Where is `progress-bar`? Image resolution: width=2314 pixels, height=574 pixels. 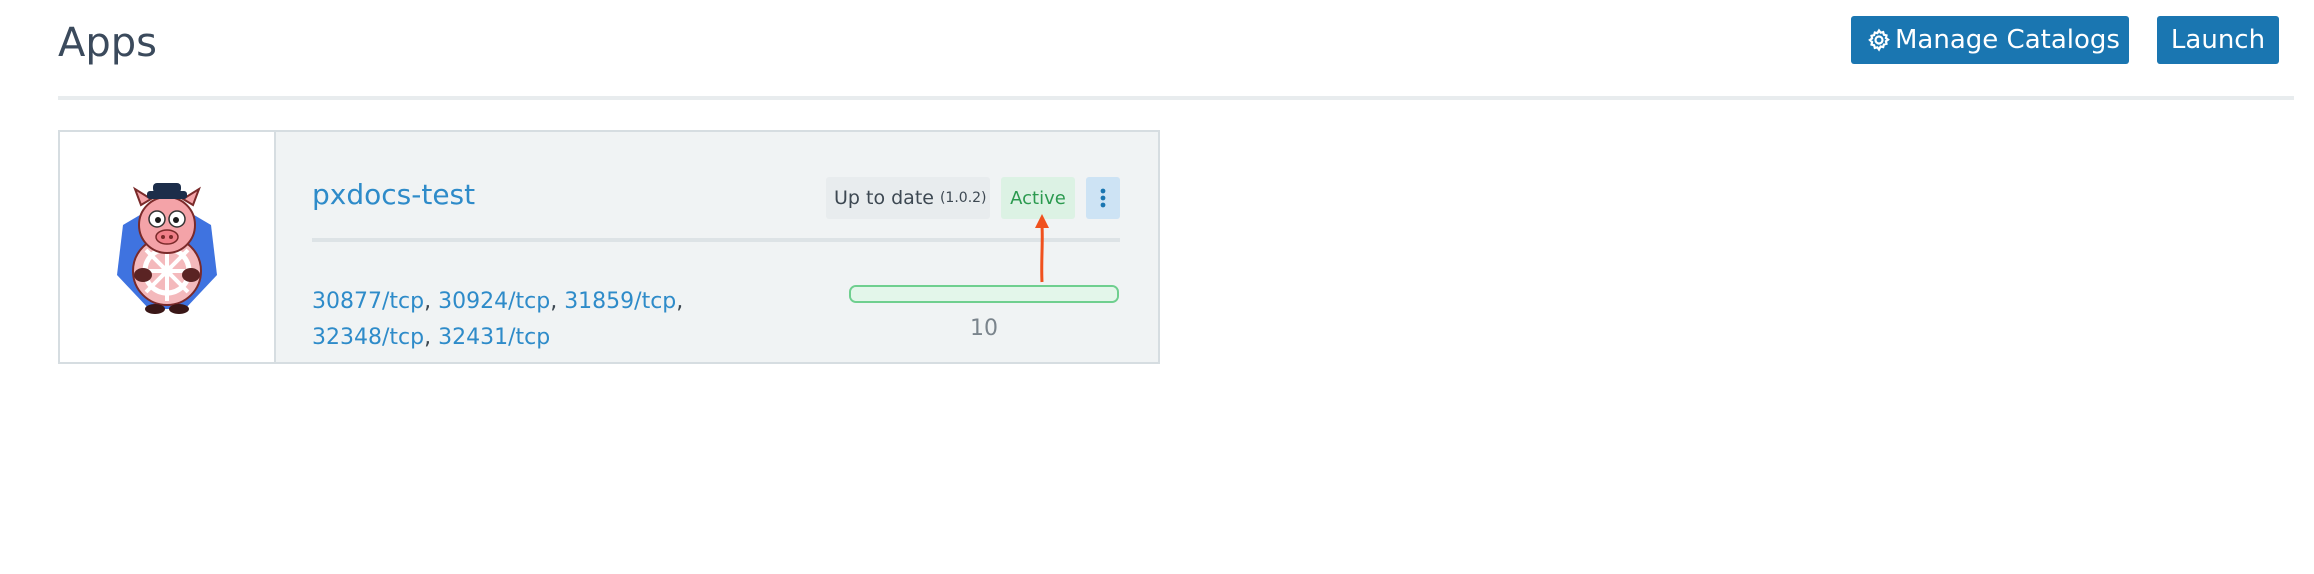 progress-bar is located at coordinates (984, 294).